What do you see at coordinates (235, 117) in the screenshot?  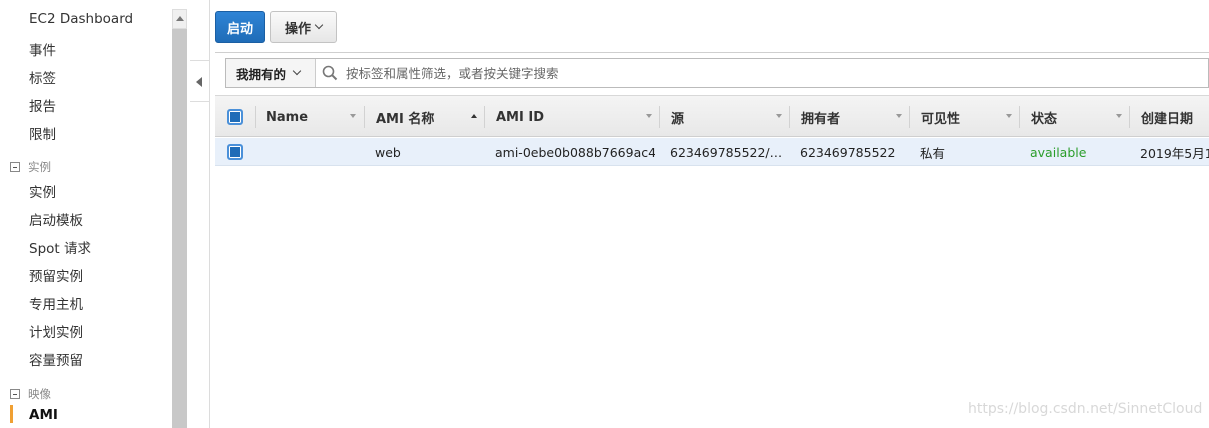 I see `select-all-checkbox` at bounding box center [235, 117].